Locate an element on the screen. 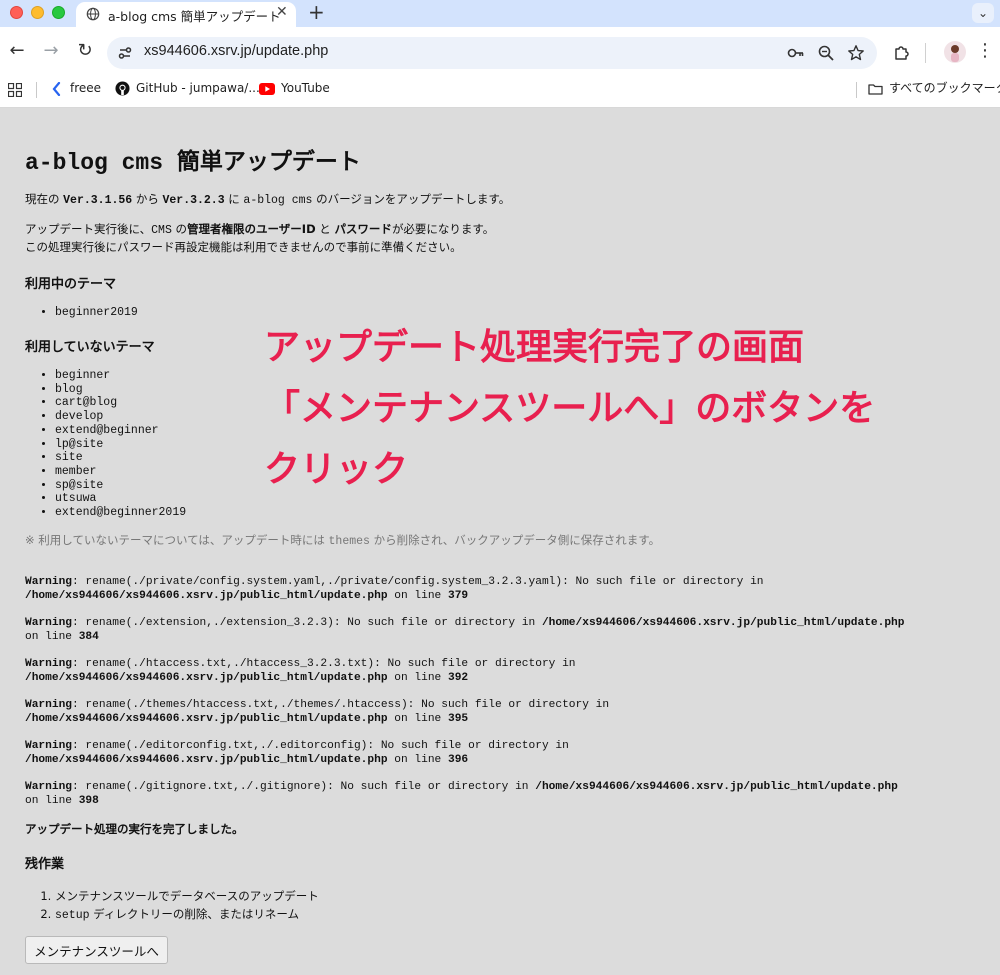 This screenshot has width=1000, height=975. globe-icon is located at coordinates (93, 14).